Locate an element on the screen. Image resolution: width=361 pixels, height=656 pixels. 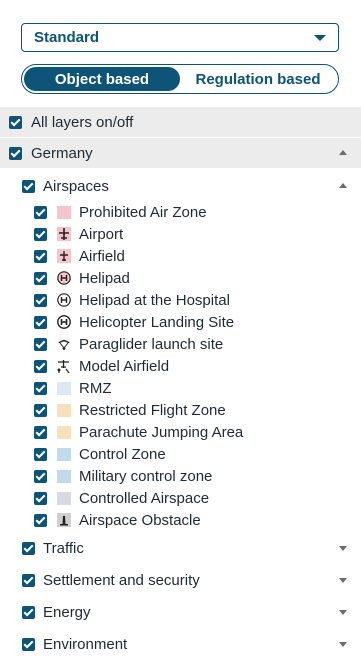
layer-label: Helicopter Landing Site is located at coordinates (157, 322).